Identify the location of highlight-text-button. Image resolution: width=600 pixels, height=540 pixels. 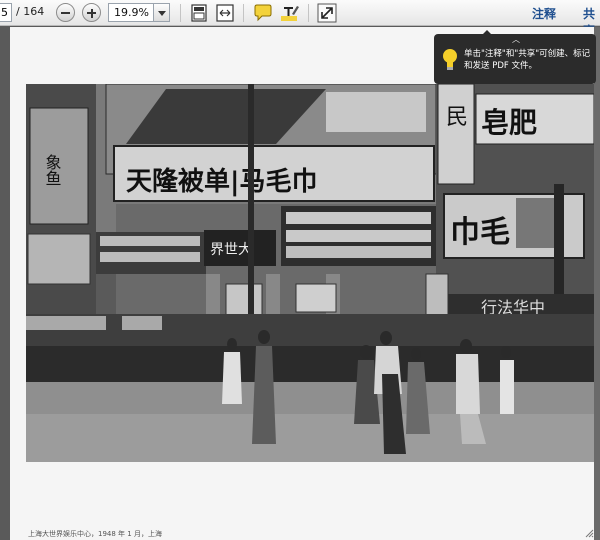
(289, 13).